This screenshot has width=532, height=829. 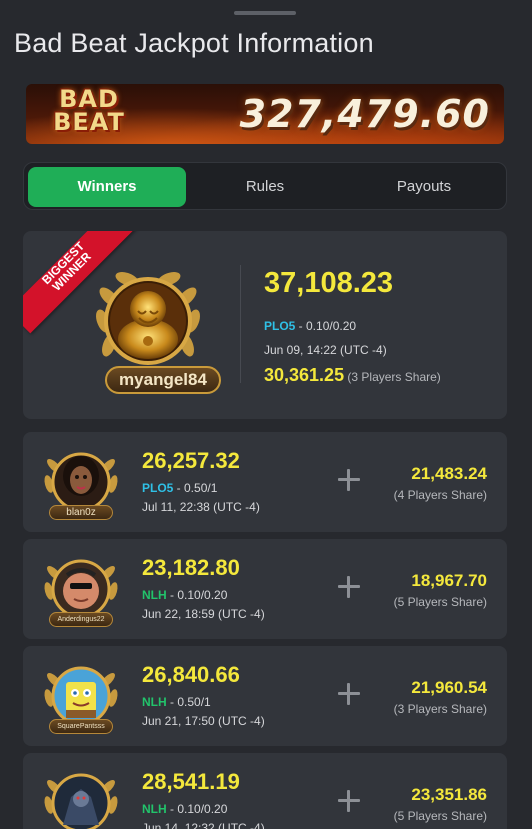 What do you see at coordinates (364, 114) in the screenshot?
I see `jackpot-amount: 327,479.60` at bounding box center [364, 114].